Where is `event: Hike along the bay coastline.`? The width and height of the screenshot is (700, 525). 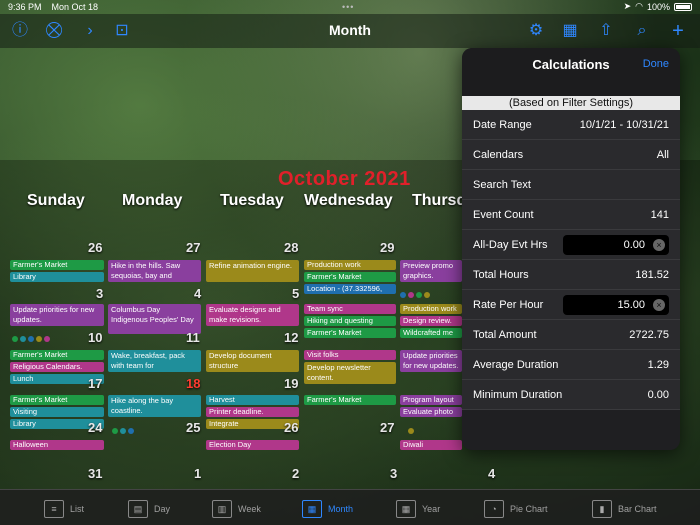
event: Hike along the bay coastline. is located at coordinates (154, 406).